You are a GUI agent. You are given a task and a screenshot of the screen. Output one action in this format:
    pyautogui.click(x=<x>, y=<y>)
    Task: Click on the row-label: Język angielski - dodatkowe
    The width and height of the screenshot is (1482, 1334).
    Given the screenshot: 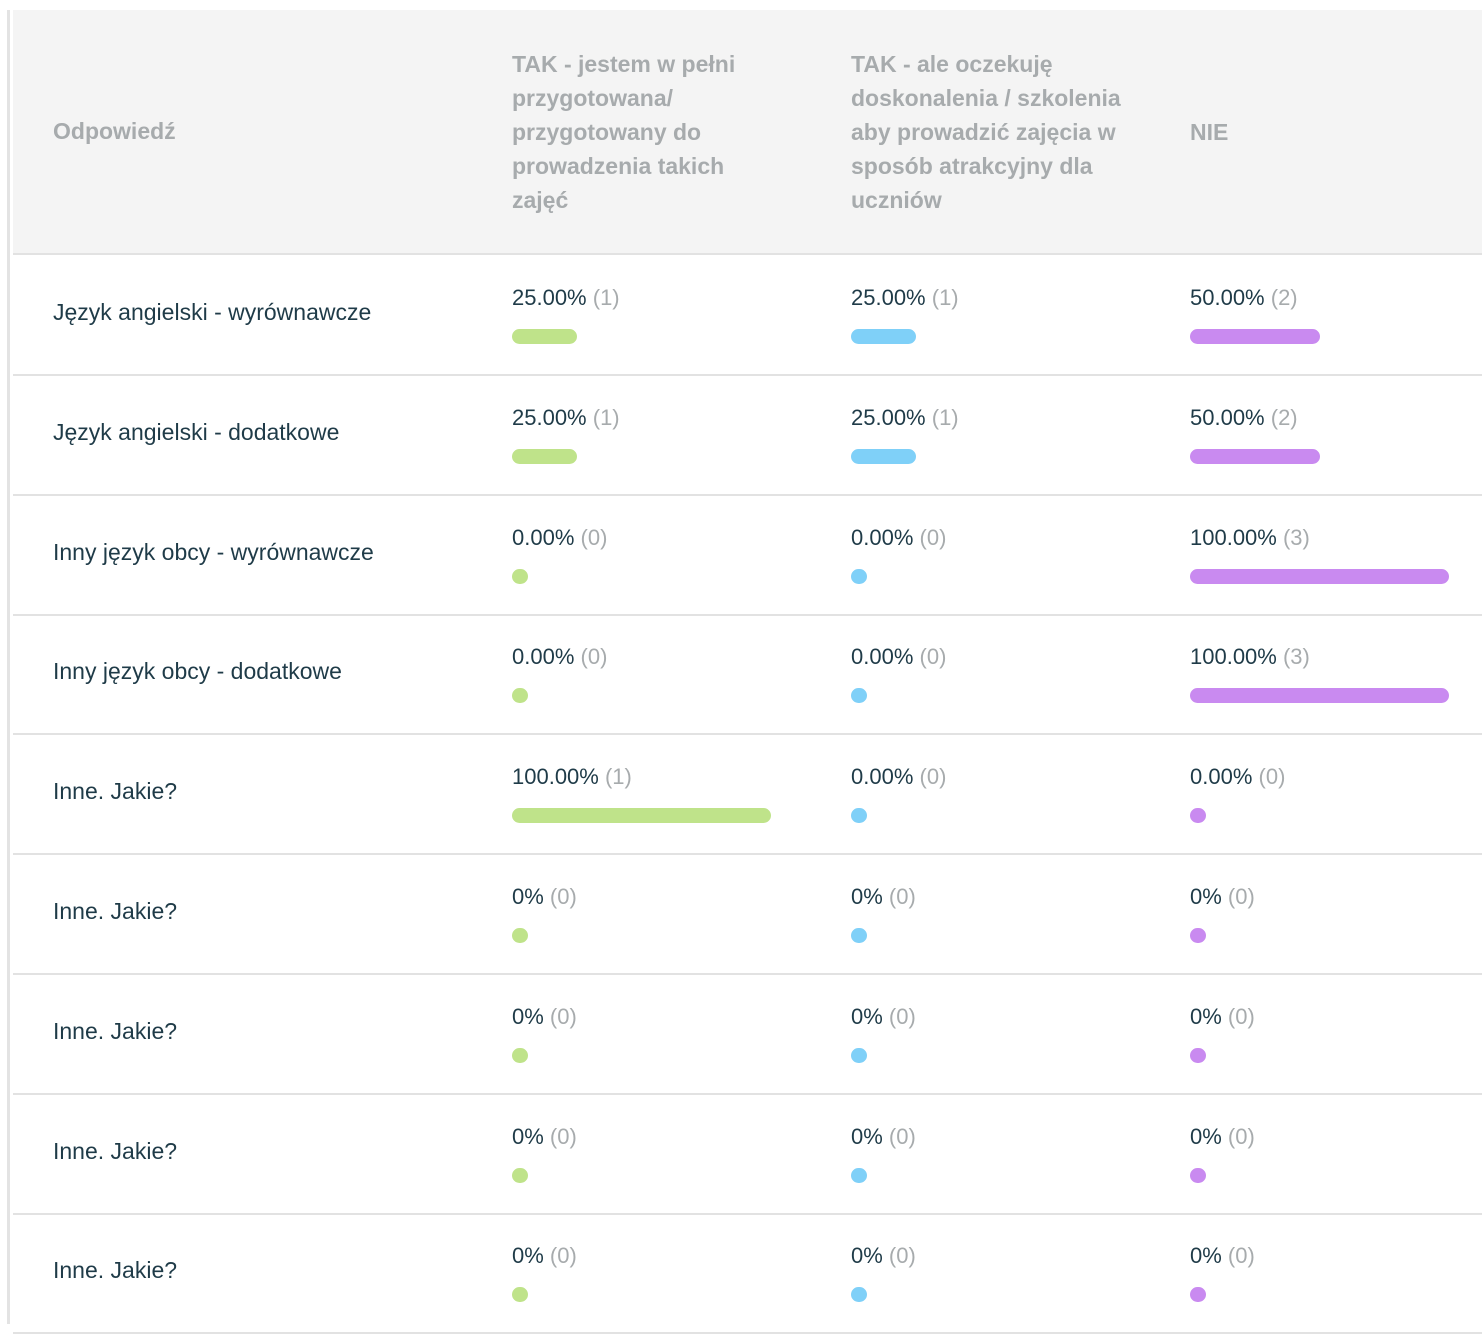 What is the action you would take?
    pyautogui.click(x=196, y=431)
    